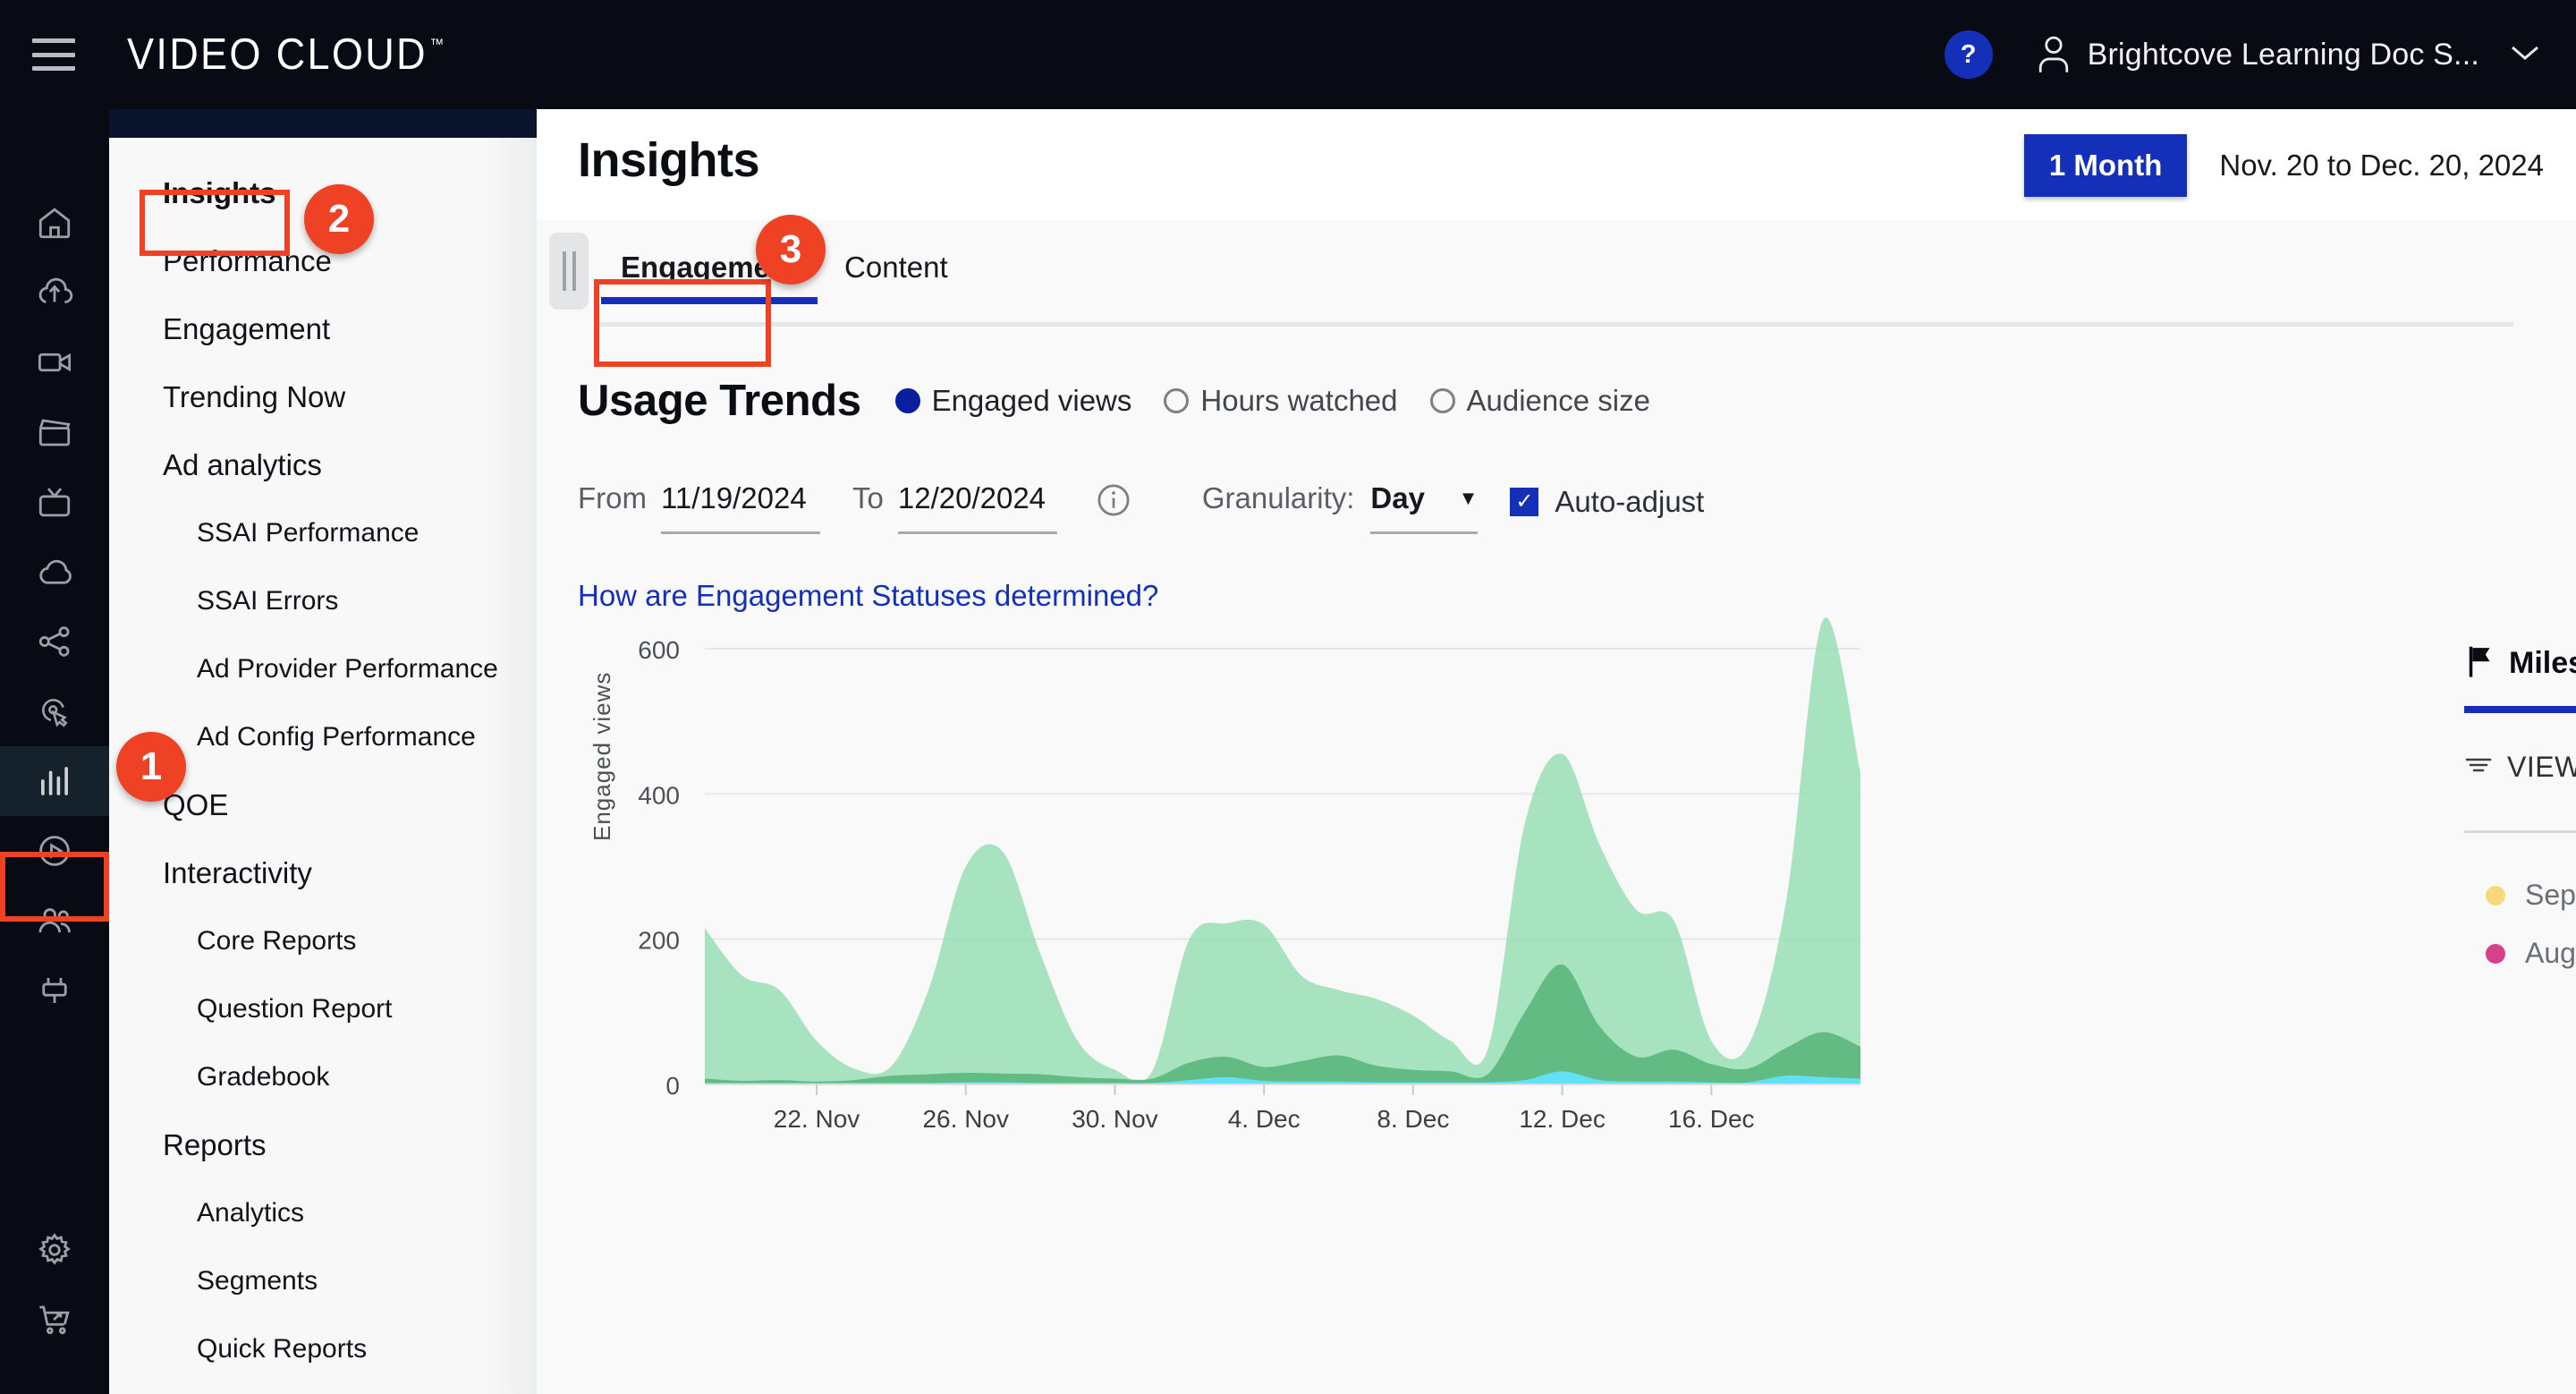 This screenshot has width=2576, height=1394. Describe the element at coordinates (251, 1213) in the screenshot. I see `sidebar-item-label: Analytics` at that location.